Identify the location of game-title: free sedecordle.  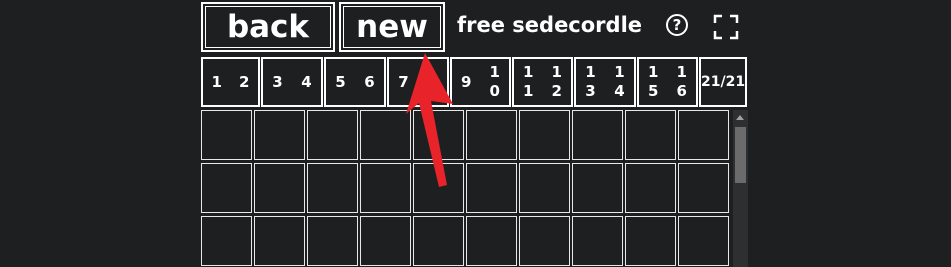
(550, 25).